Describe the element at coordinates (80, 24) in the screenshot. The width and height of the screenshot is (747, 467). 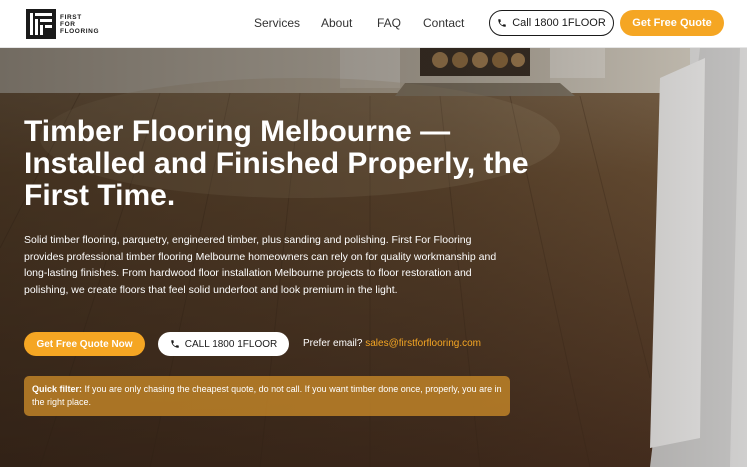
I see `logo-text: FIRST FOR FLOORING` at that location.